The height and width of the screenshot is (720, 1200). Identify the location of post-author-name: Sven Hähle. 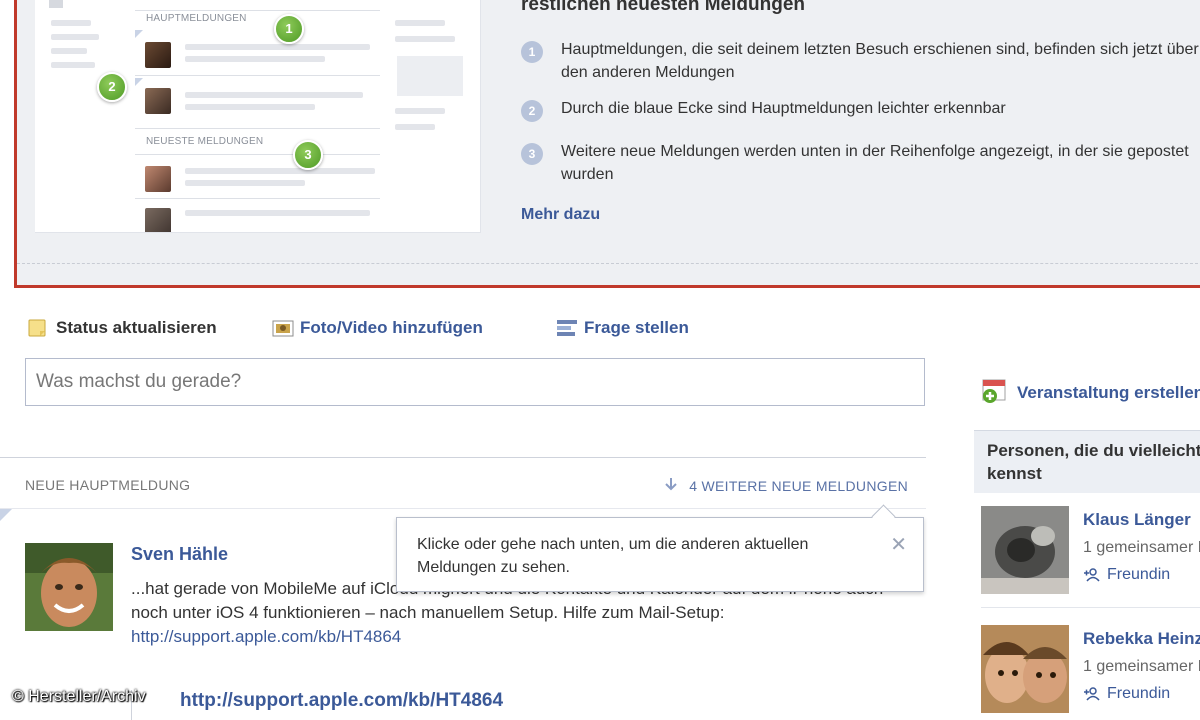
(179, 554).